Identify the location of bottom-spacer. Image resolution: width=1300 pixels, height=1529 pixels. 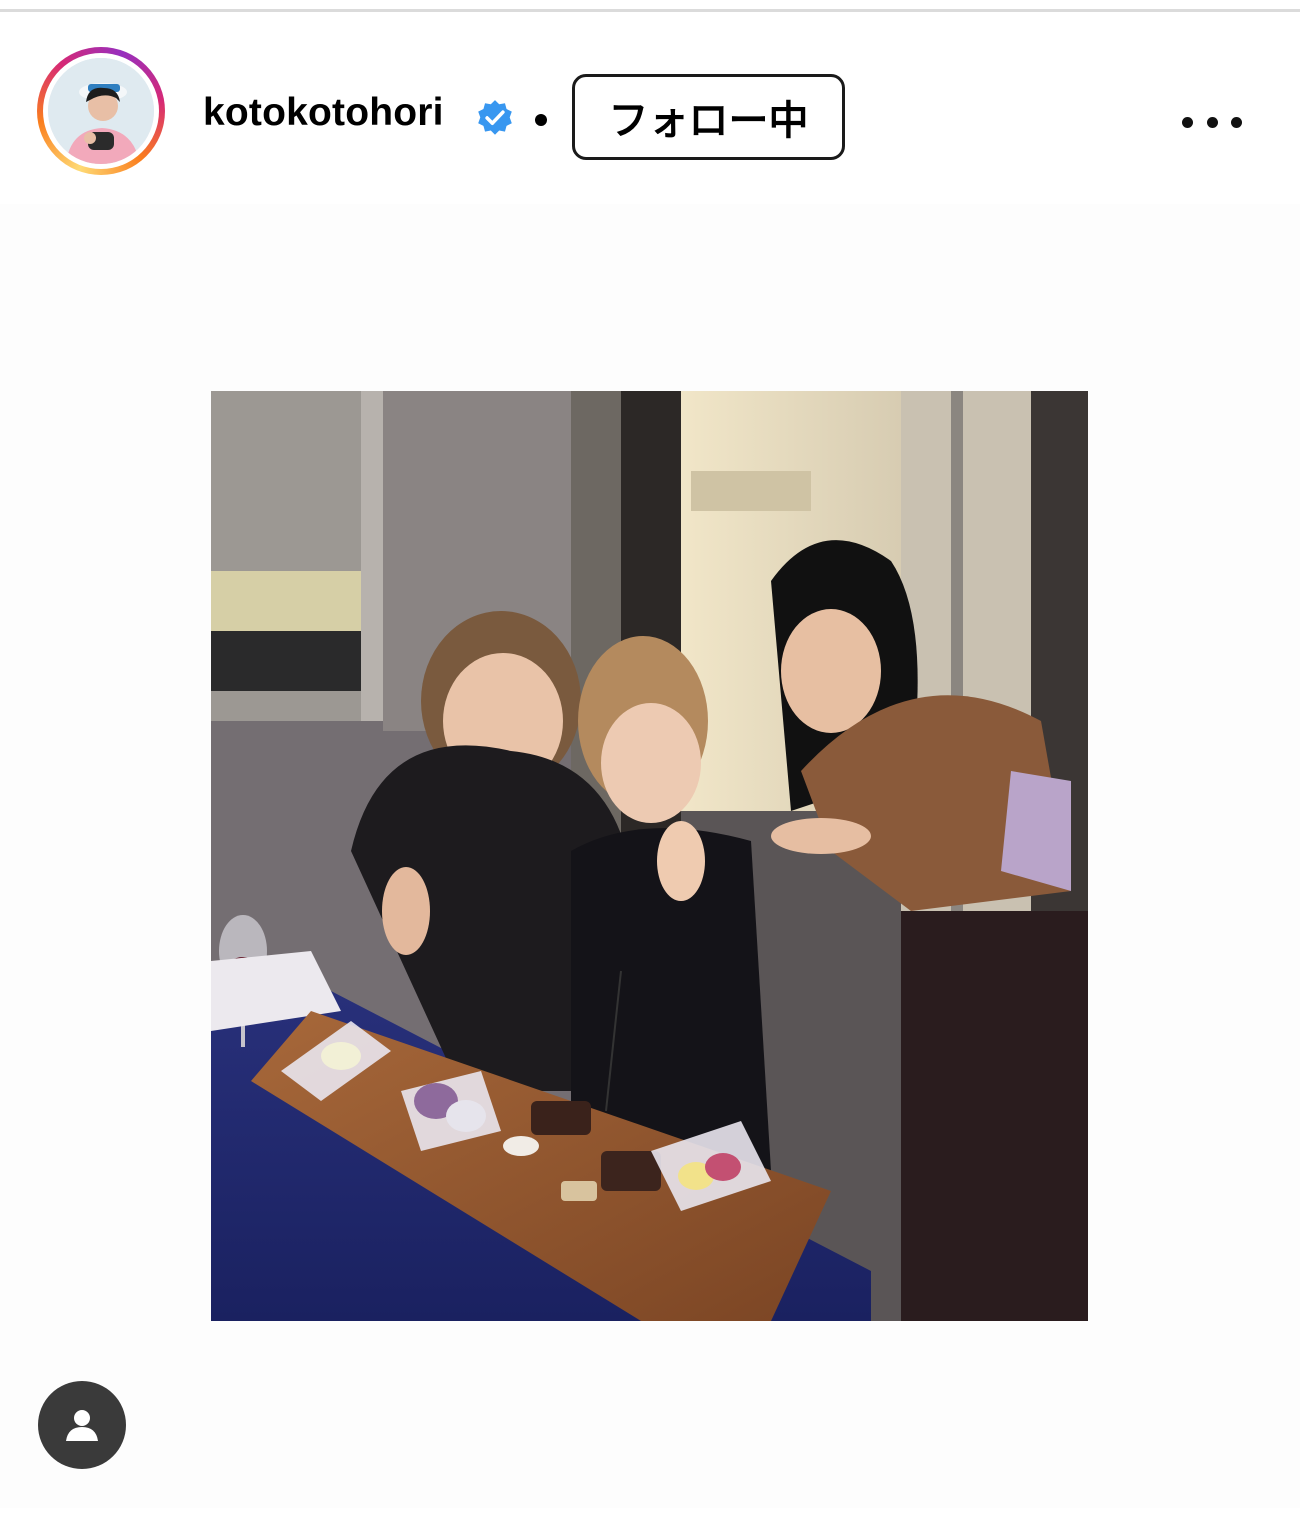
(650, 1518).